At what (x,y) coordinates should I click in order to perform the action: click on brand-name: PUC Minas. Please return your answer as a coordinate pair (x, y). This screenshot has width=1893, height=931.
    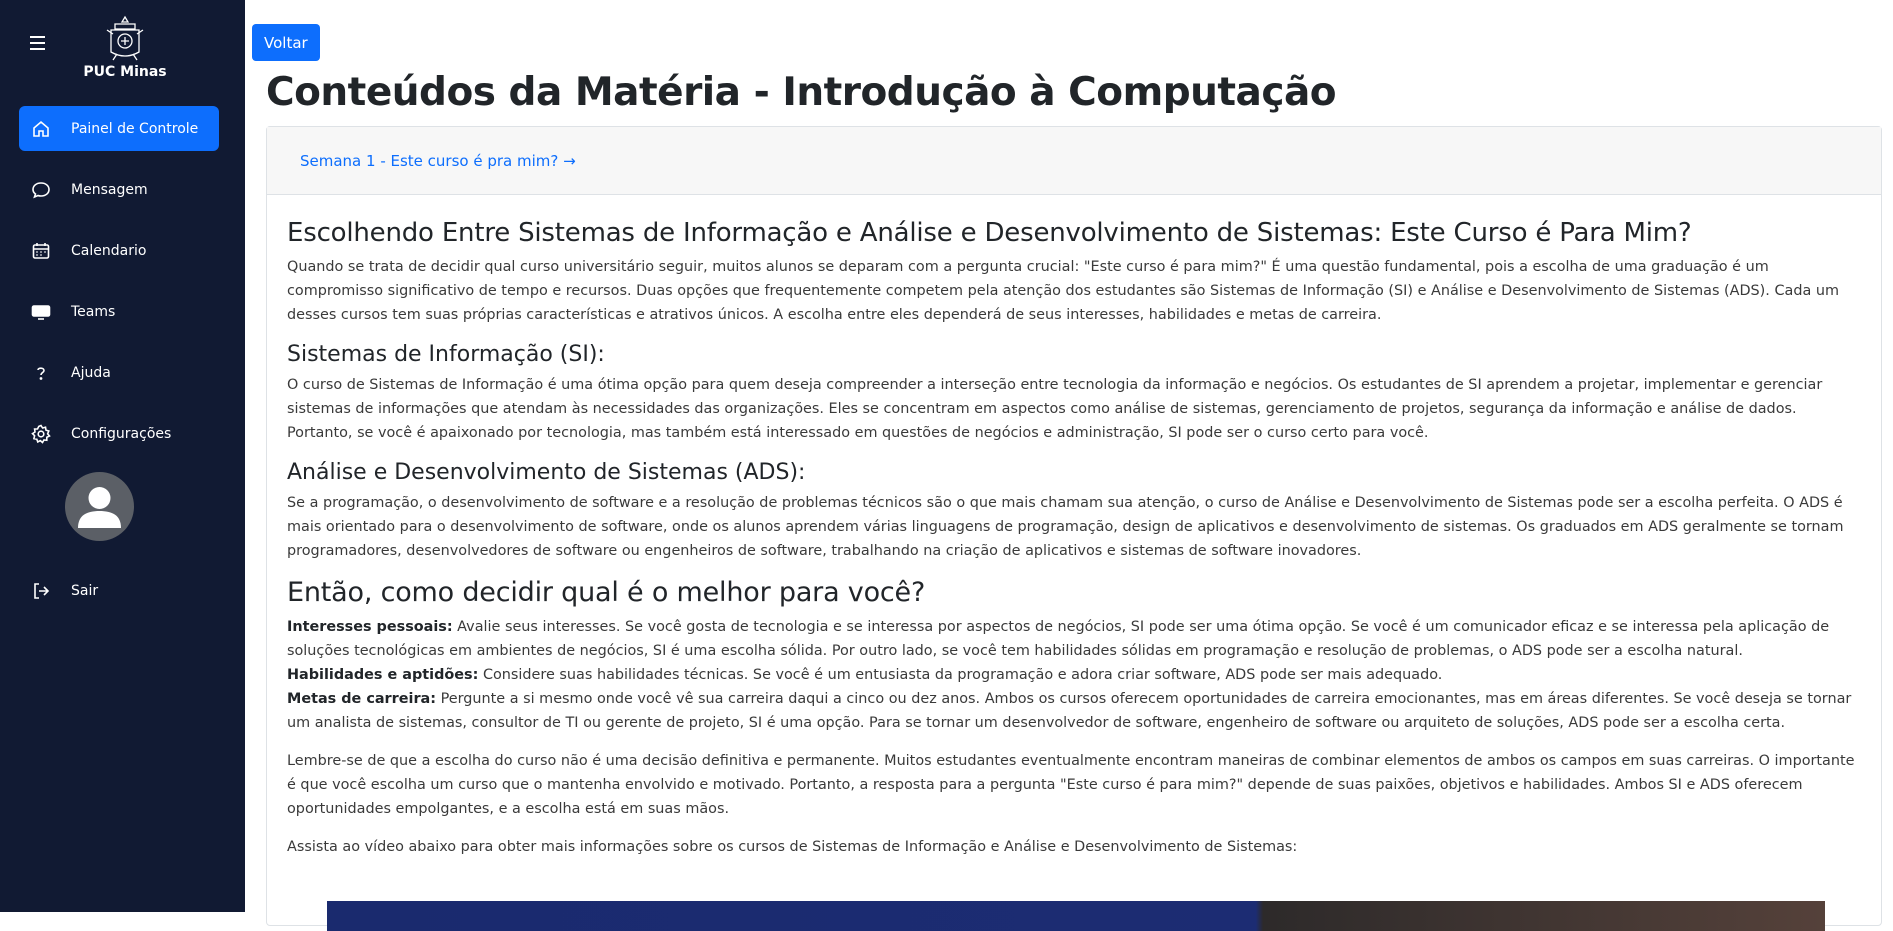
    Looking at the image, I should click on (125, 72).